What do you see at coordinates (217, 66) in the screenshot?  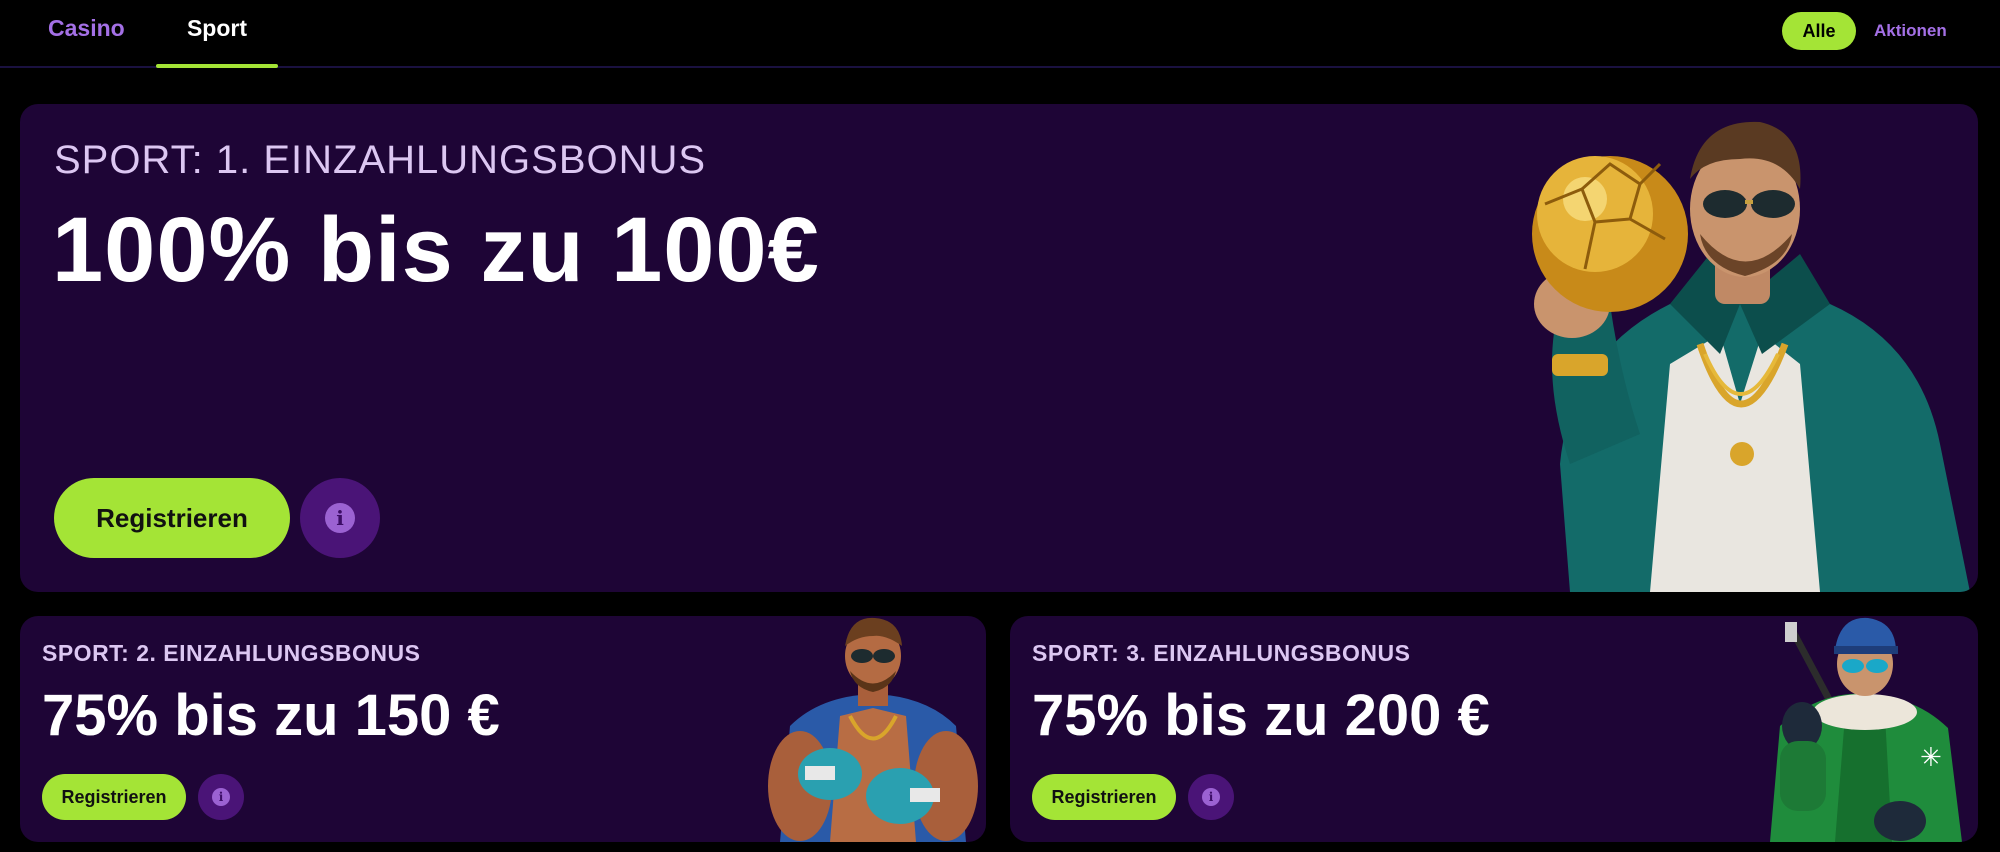 I see `active-tab-indicator` at bounding box center [217, 66].